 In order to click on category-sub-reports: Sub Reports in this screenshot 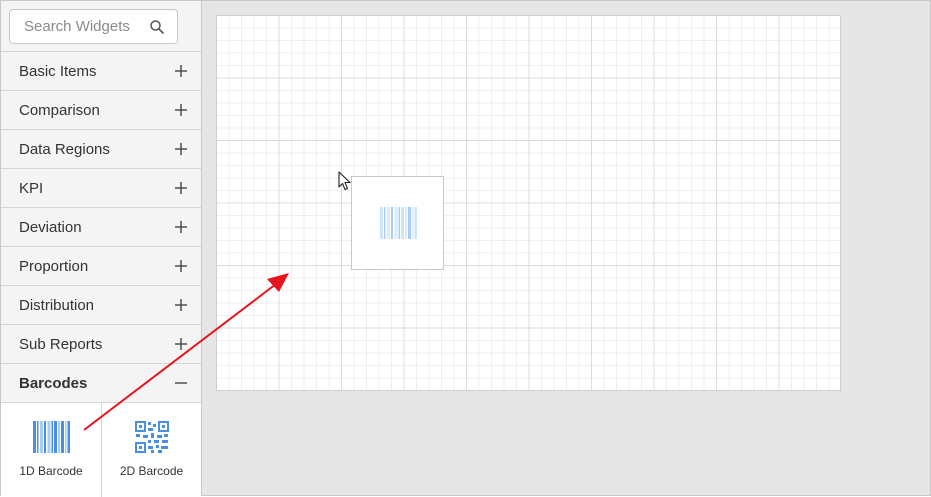, I will do `click(101, 344)`.